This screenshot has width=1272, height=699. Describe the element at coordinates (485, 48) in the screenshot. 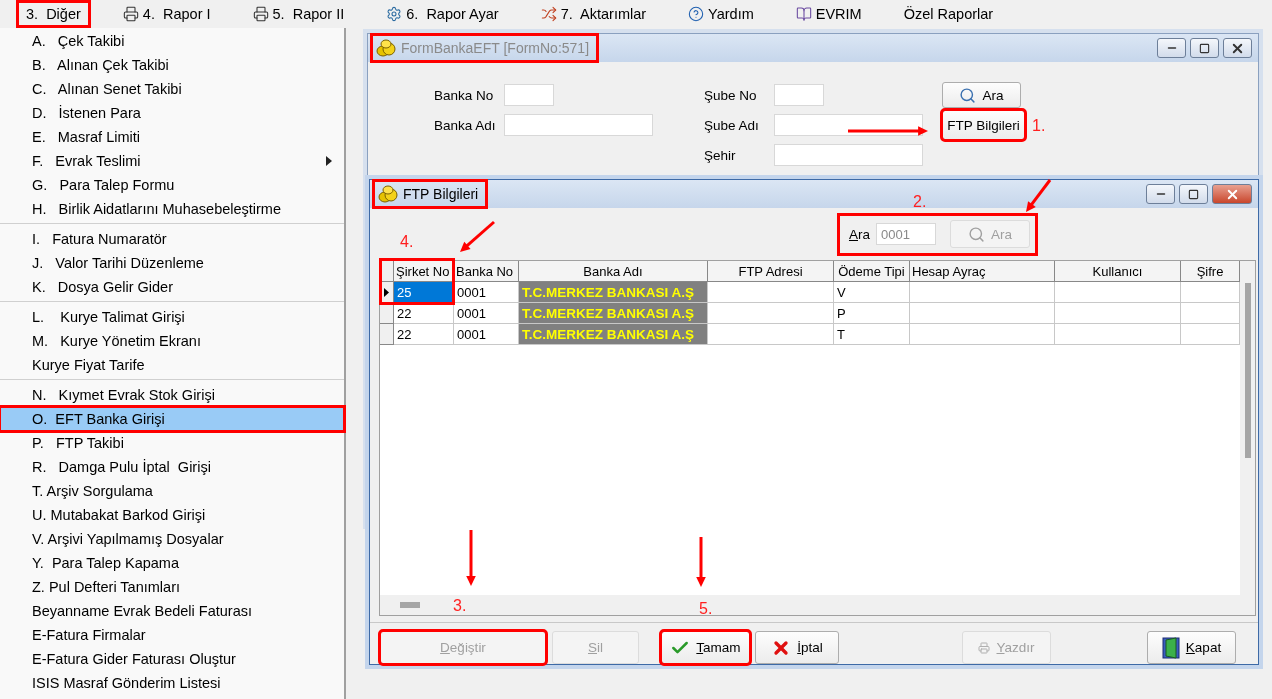

I see `window-title: FormBankaEFT [FormNo:571]` at that location.